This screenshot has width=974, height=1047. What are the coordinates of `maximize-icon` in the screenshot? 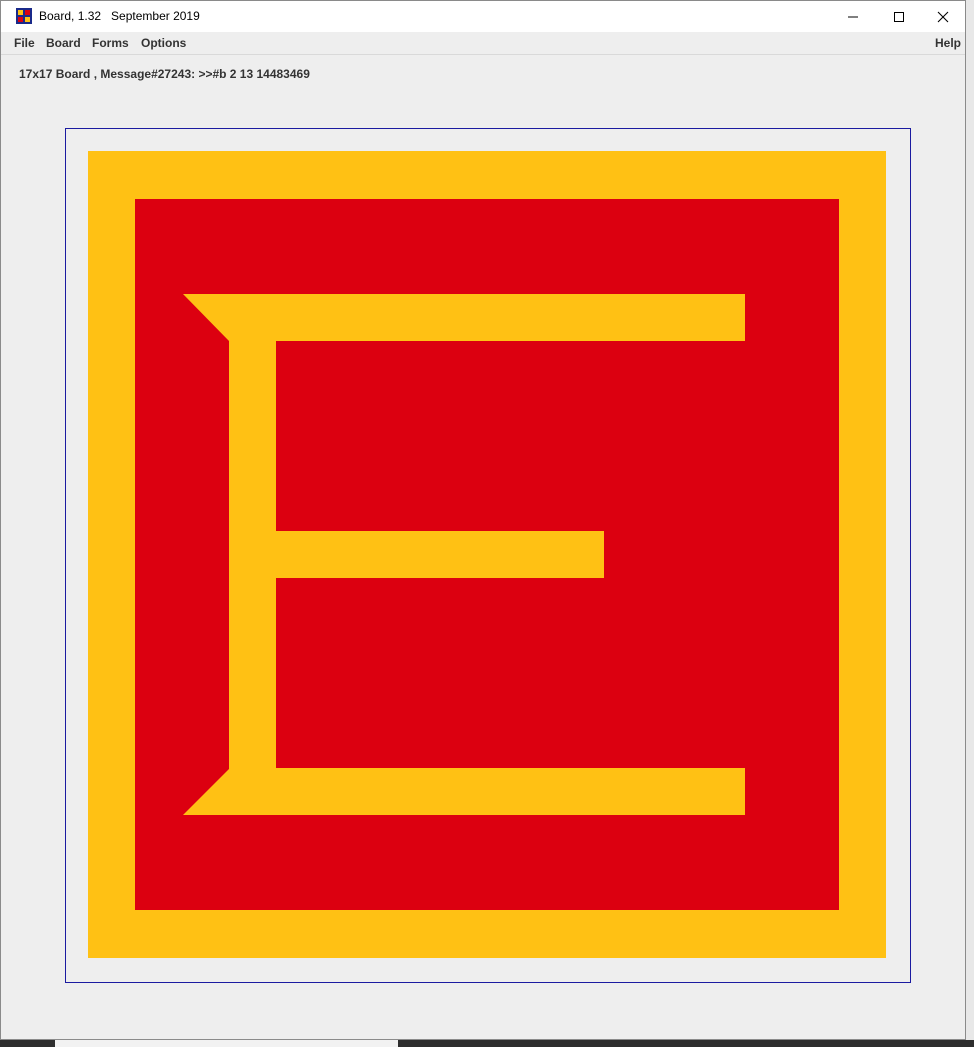 It's located at (899, 16).